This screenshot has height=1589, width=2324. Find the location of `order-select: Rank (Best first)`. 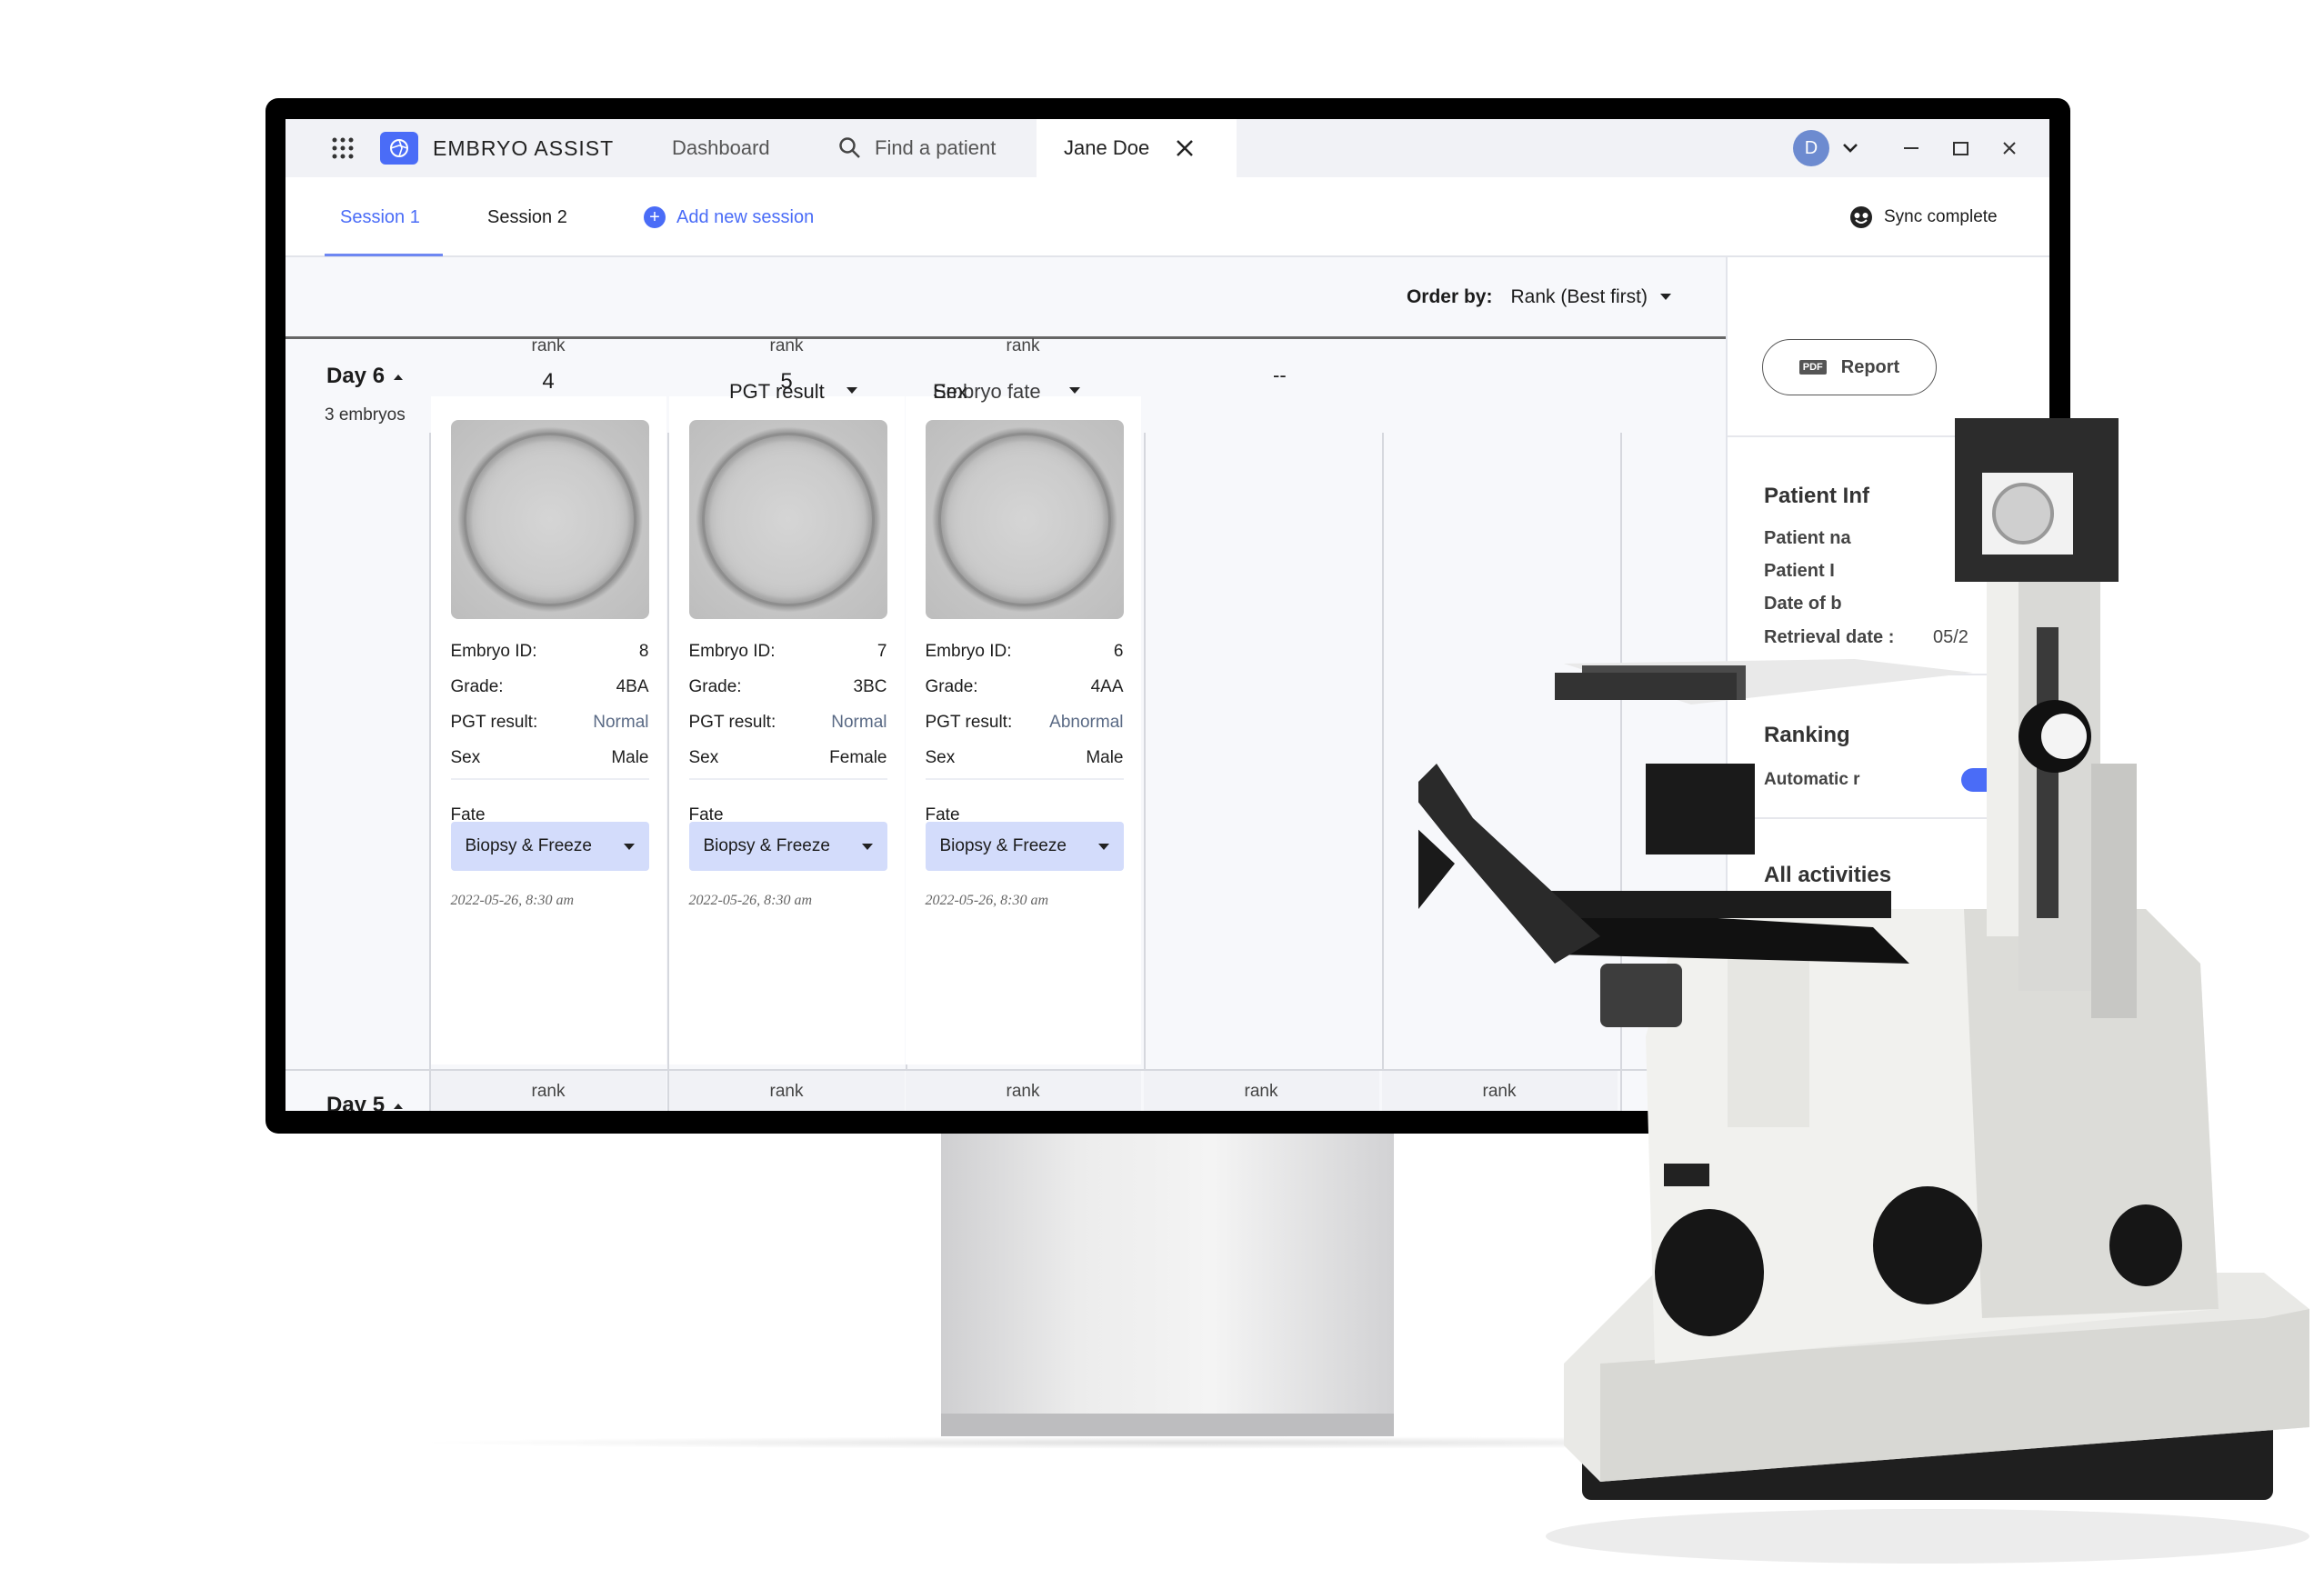

order-select: Rank (Best first) is located at coordinates (1590, 297).